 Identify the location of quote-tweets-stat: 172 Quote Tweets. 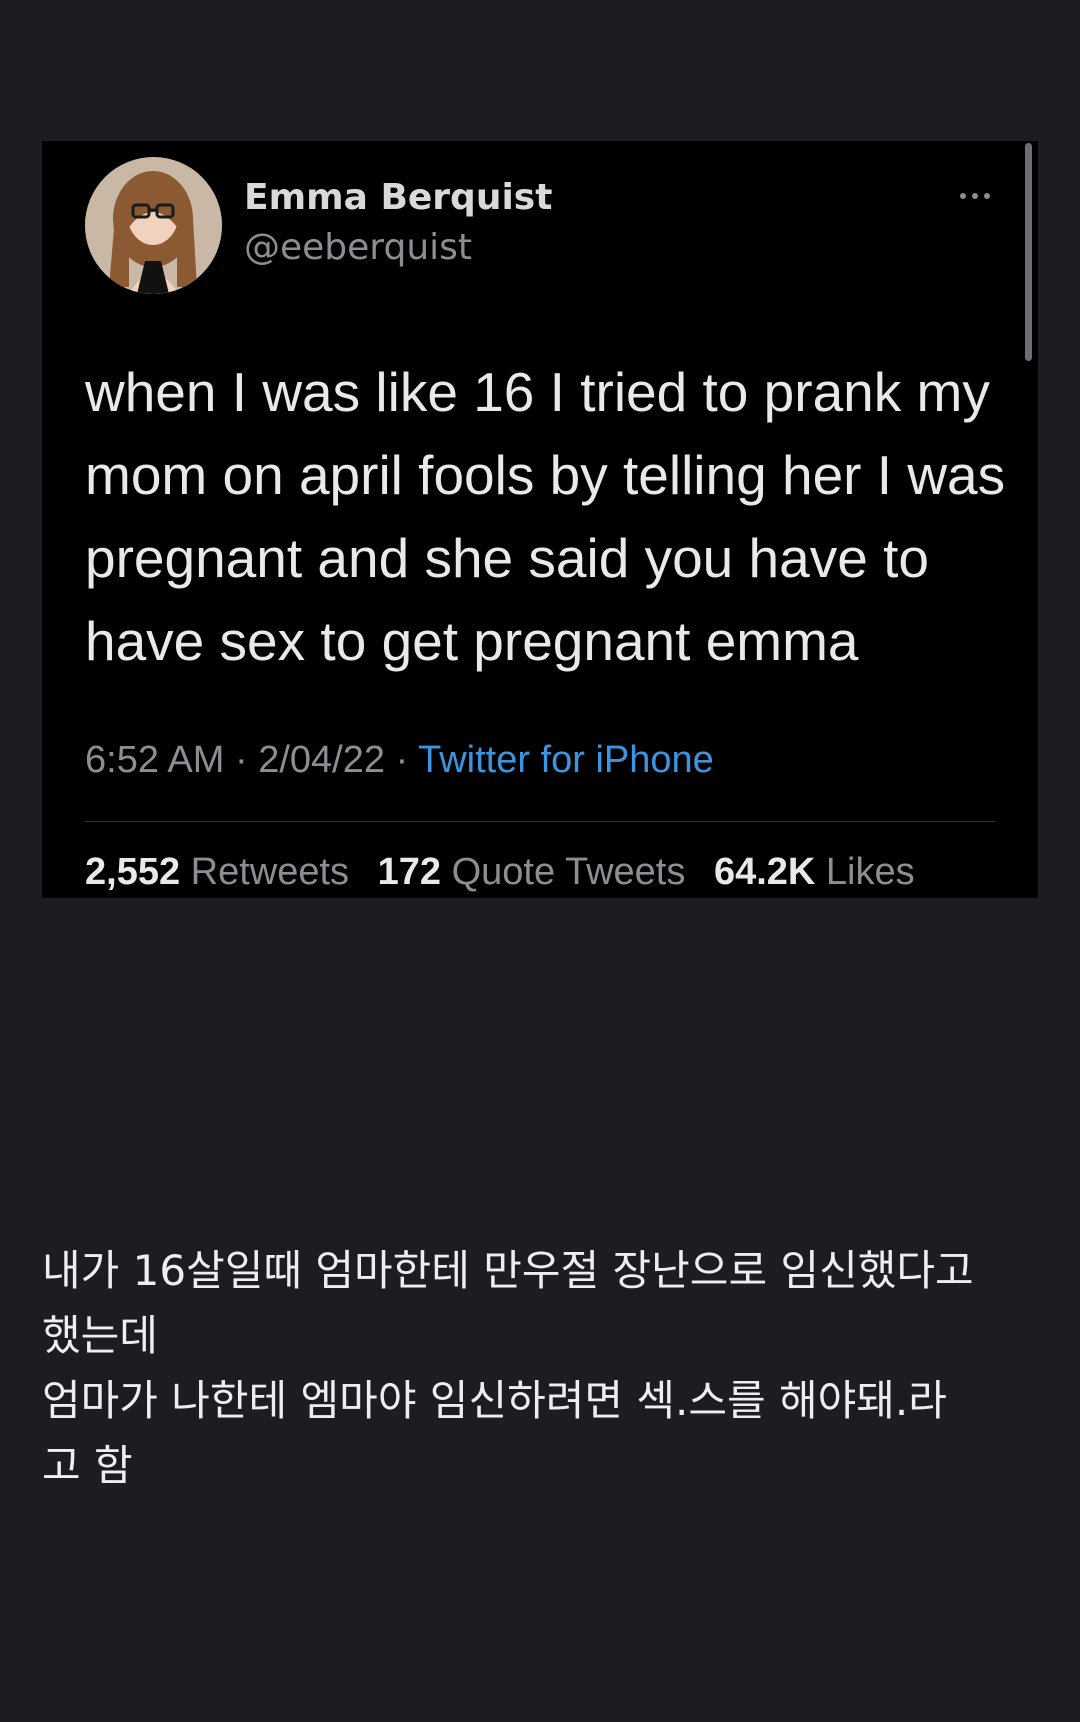
(532, 872).